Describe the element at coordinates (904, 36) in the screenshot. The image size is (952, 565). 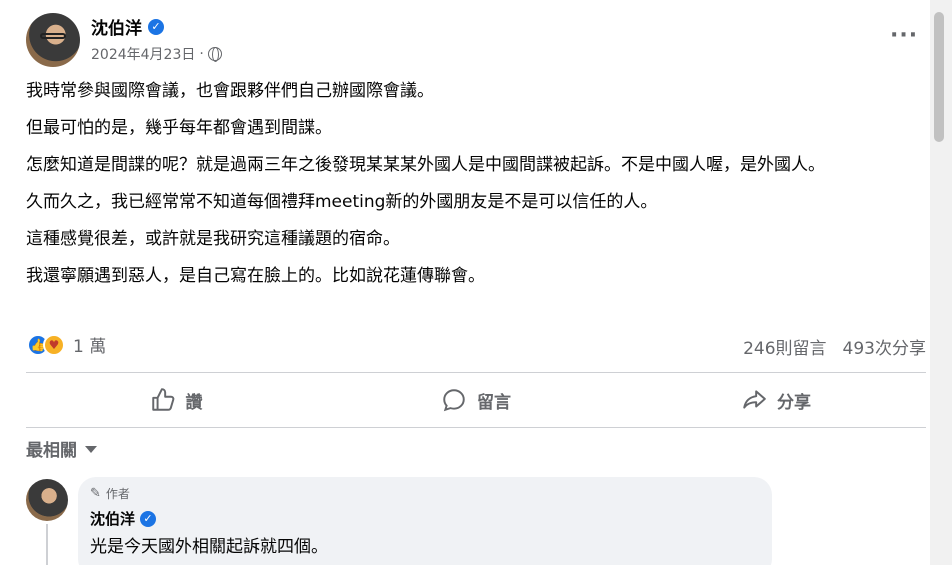
I see `more-icon: ···` at that location.